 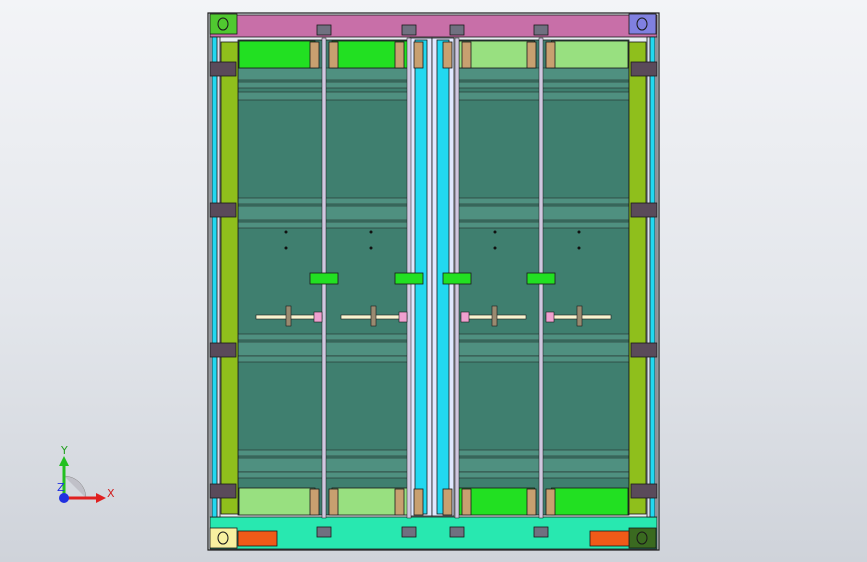 What do you see at coordinates (609, 538) in the screenshot?
I see `bottom-orange-block-right` at bounding box center [609, 538].